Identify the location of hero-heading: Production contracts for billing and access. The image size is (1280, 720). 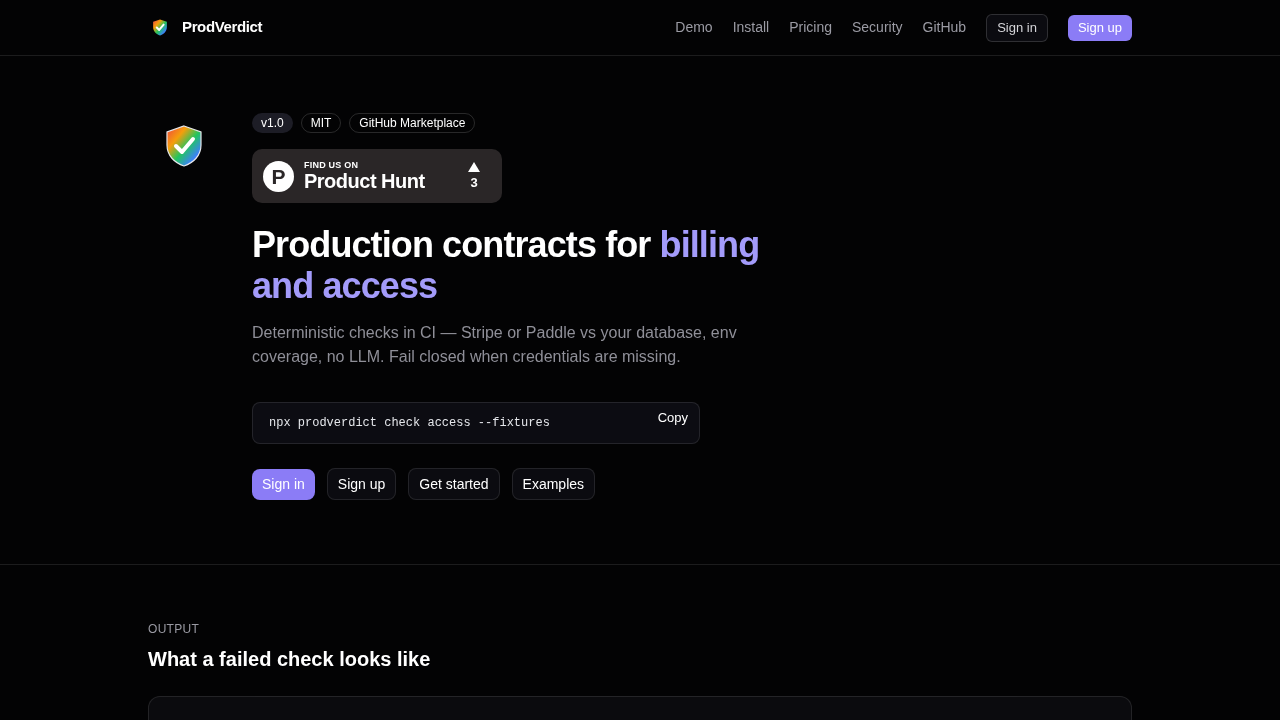
(506, 265).